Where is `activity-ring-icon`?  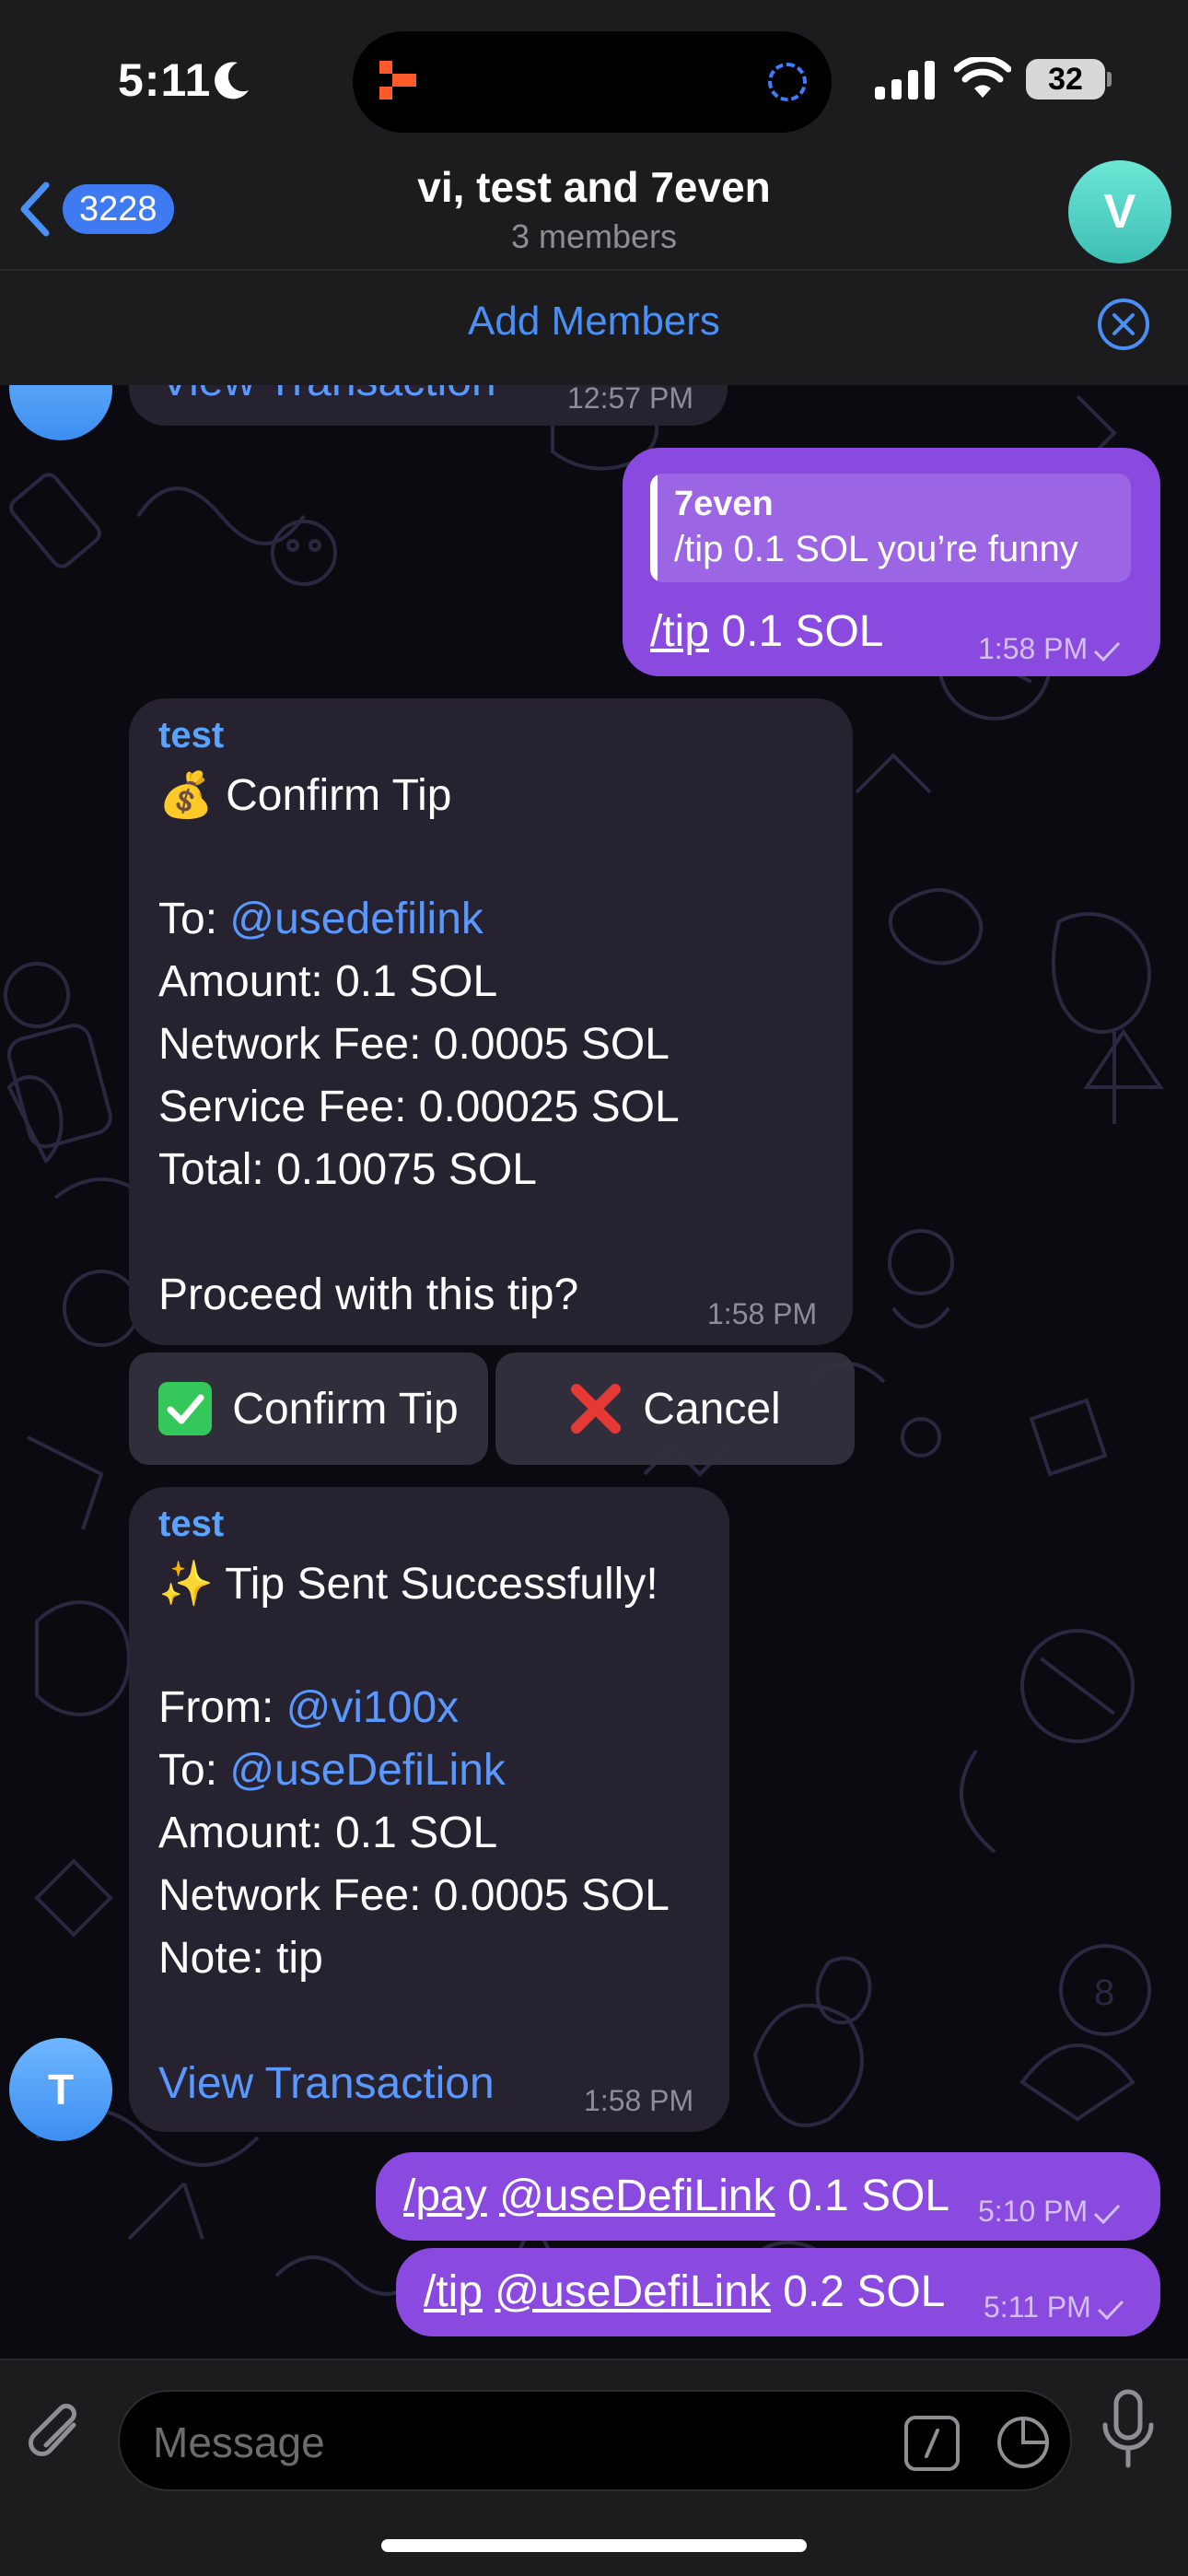 activity-ring-icon is located at coordinates (787, 82).